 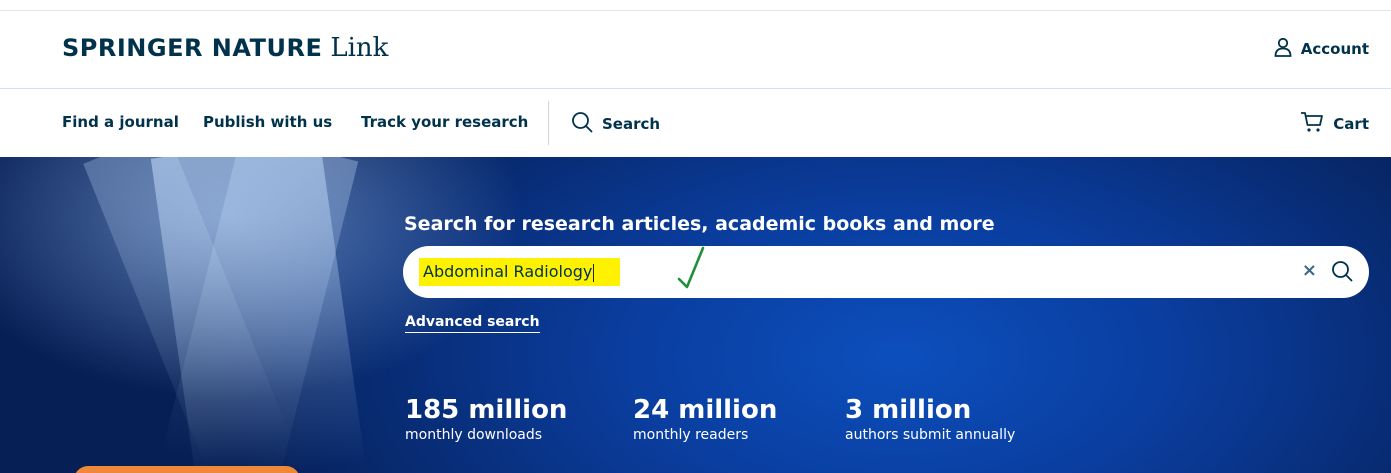 I want to click on nav-find-a-journal: Find a journal, so click(x=120, y=122).